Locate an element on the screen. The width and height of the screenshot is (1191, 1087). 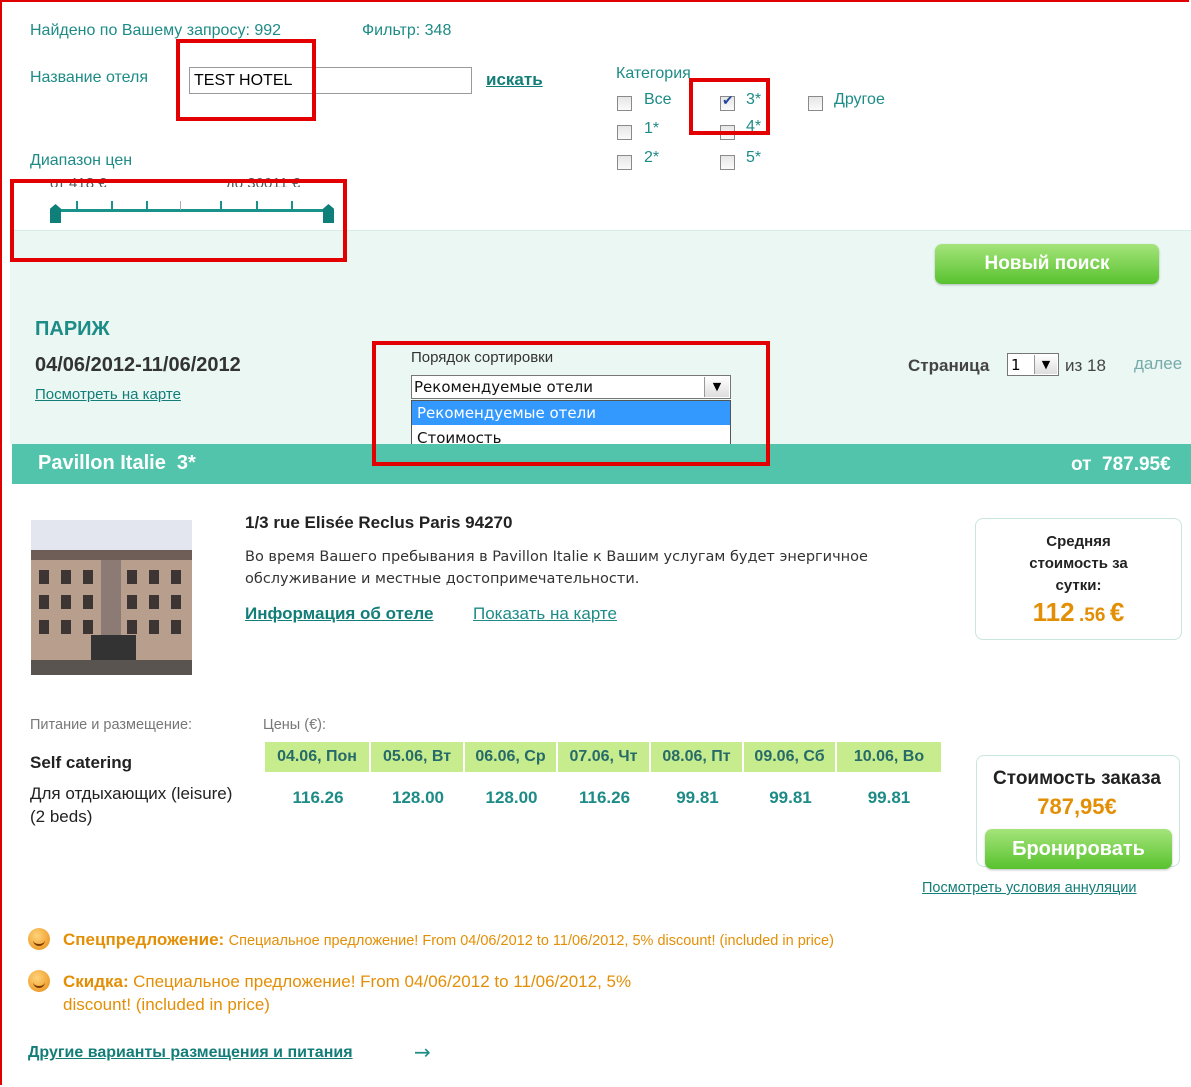
highlight-box-price-range is located at coordinates (178, 220).